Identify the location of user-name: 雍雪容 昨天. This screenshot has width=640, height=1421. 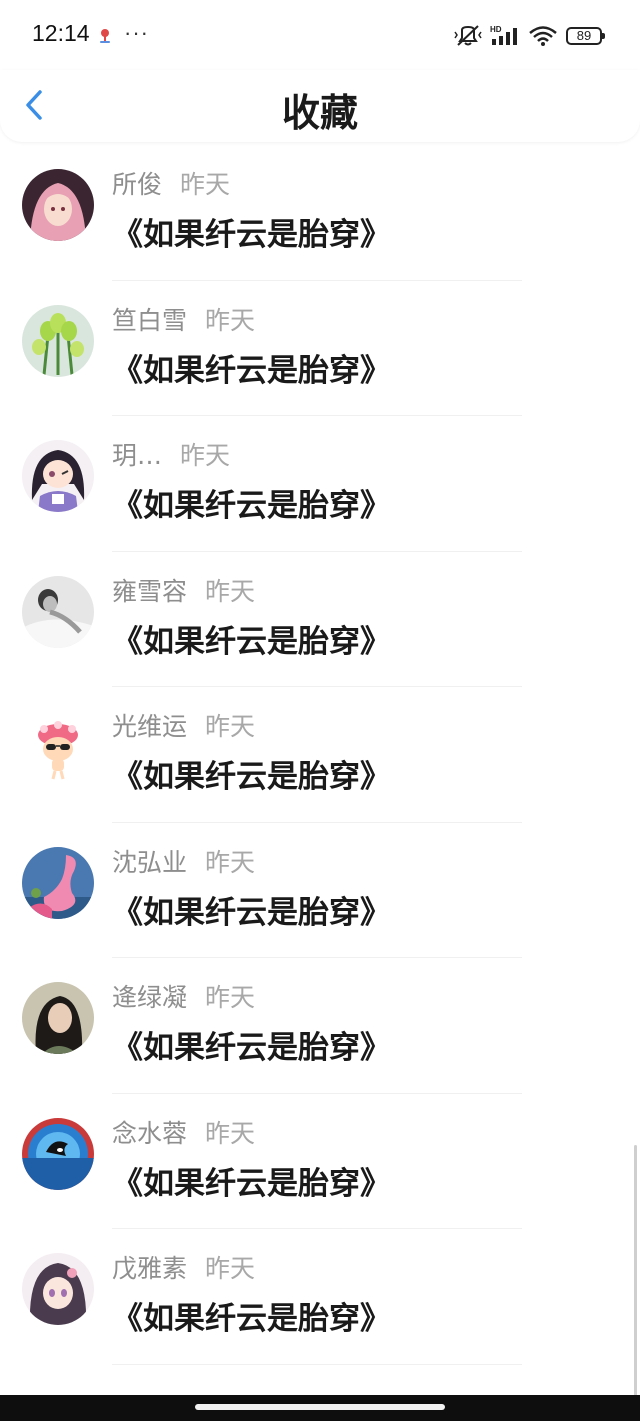
(183, 590).